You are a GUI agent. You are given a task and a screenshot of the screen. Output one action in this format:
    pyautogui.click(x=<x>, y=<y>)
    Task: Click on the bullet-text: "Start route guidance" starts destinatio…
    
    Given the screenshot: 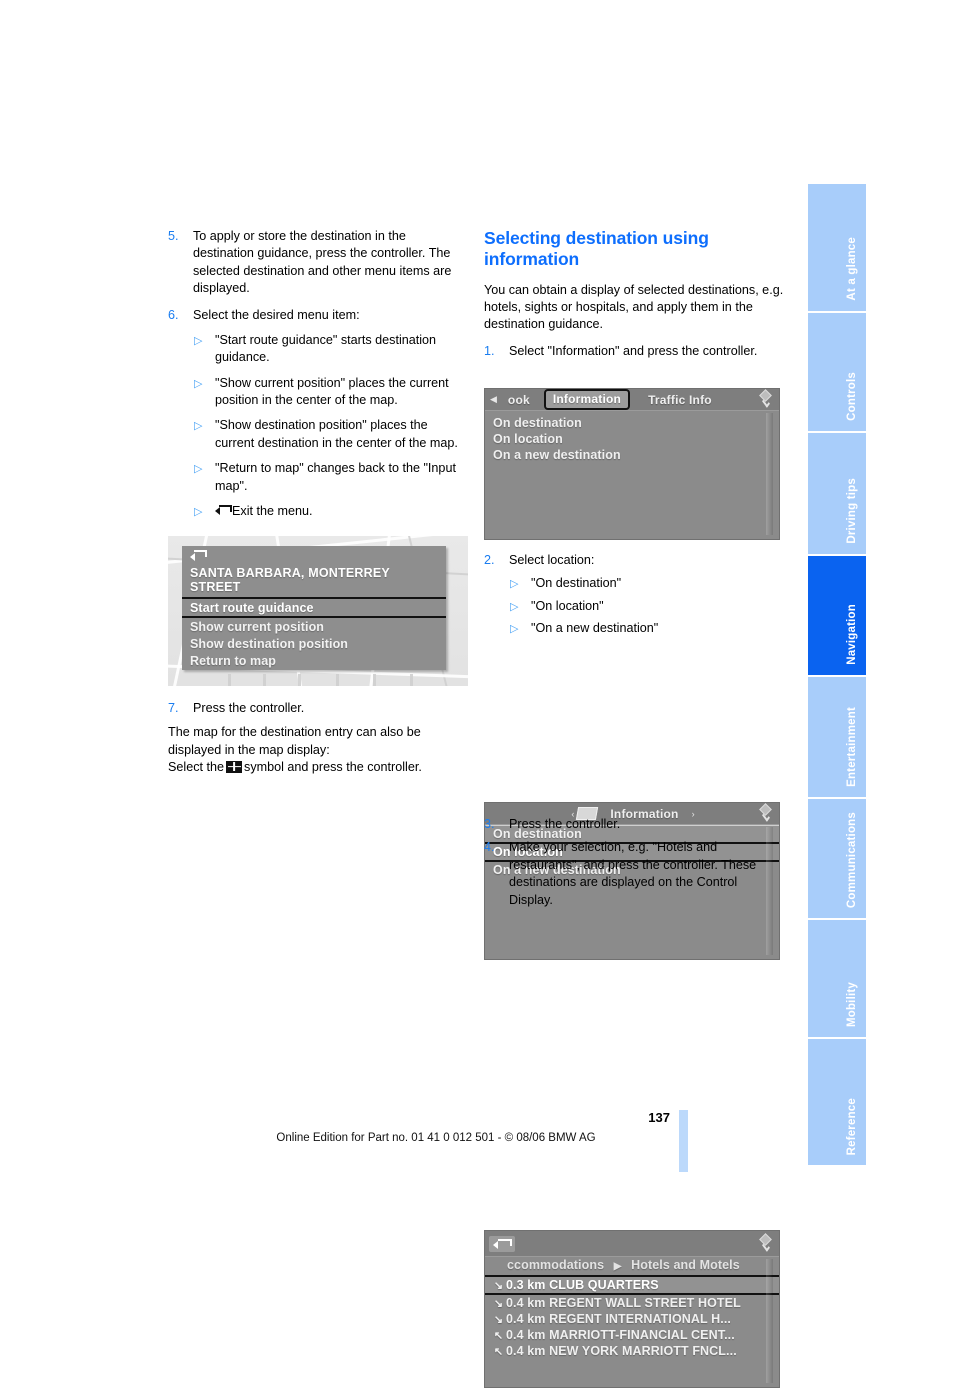 What is the action you would take?
    pyautogui.click(x=326, y=348)
    